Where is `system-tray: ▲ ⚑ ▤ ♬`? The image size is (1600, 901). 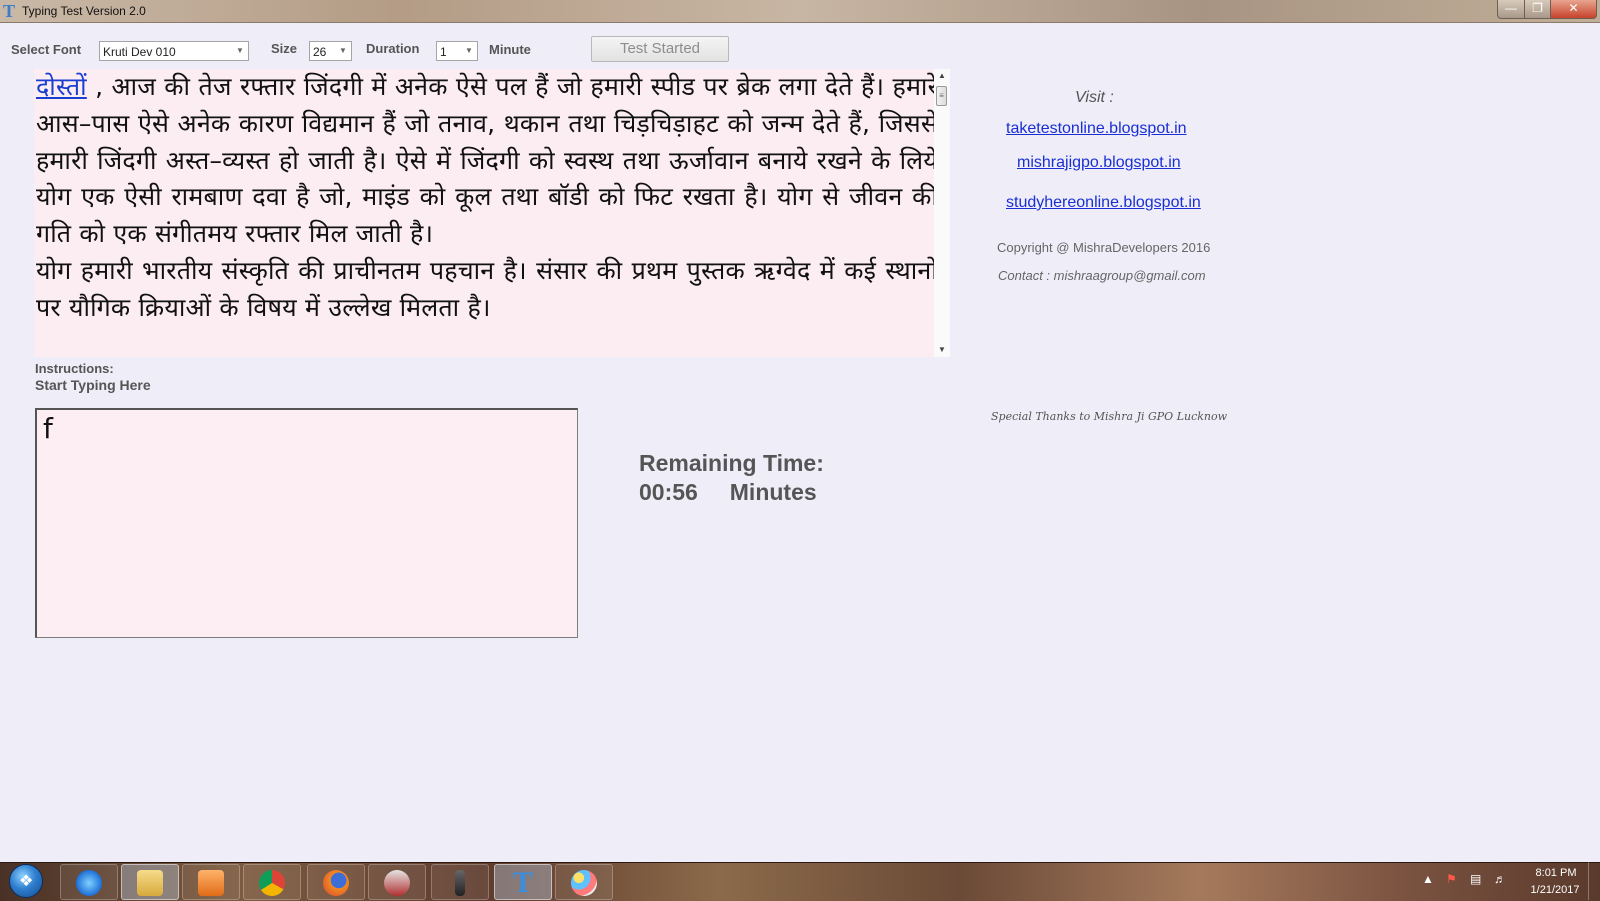 system-tray: ▲ ⚑ ▤ ♬ is located at coordinates (1473, 882).